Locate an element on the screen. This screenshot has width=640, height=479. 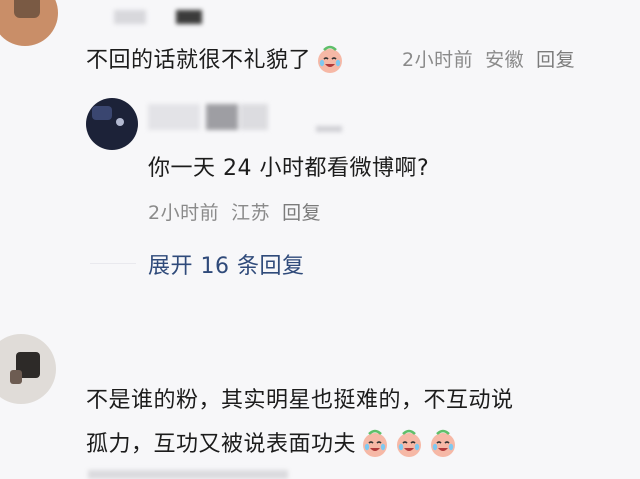
expand-replies-button: 展开 16 条回复 is located at coordinates (226, 264).